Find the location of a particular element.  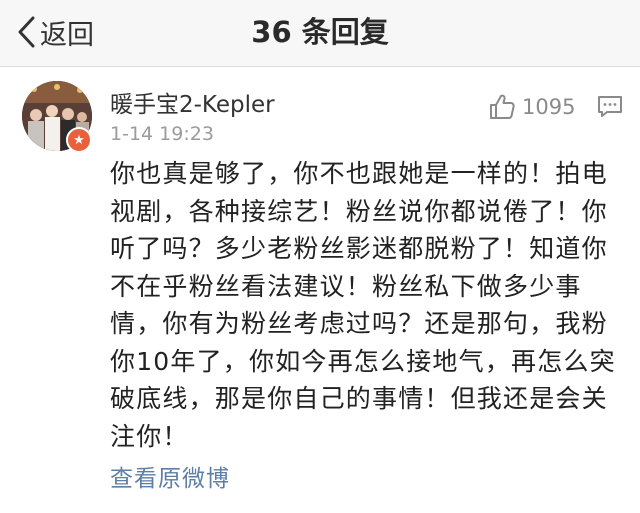

comment-icon is located at coordinates (610, 106).